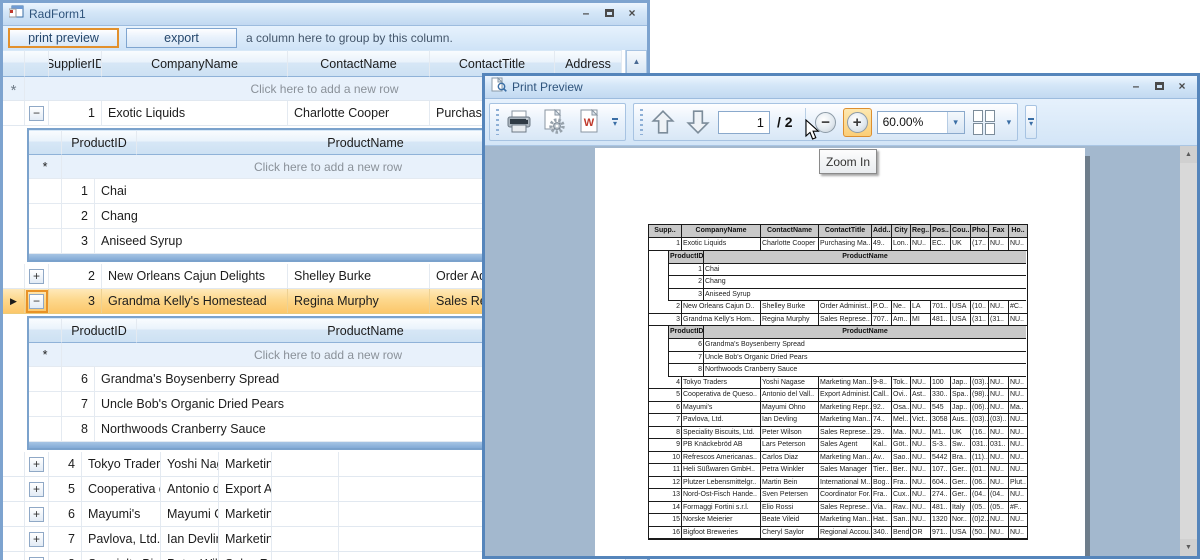  Describe the element at coordinates (245, 556) in the screenshot. I see `cell-contacttitle: Sales Representative` at that location.